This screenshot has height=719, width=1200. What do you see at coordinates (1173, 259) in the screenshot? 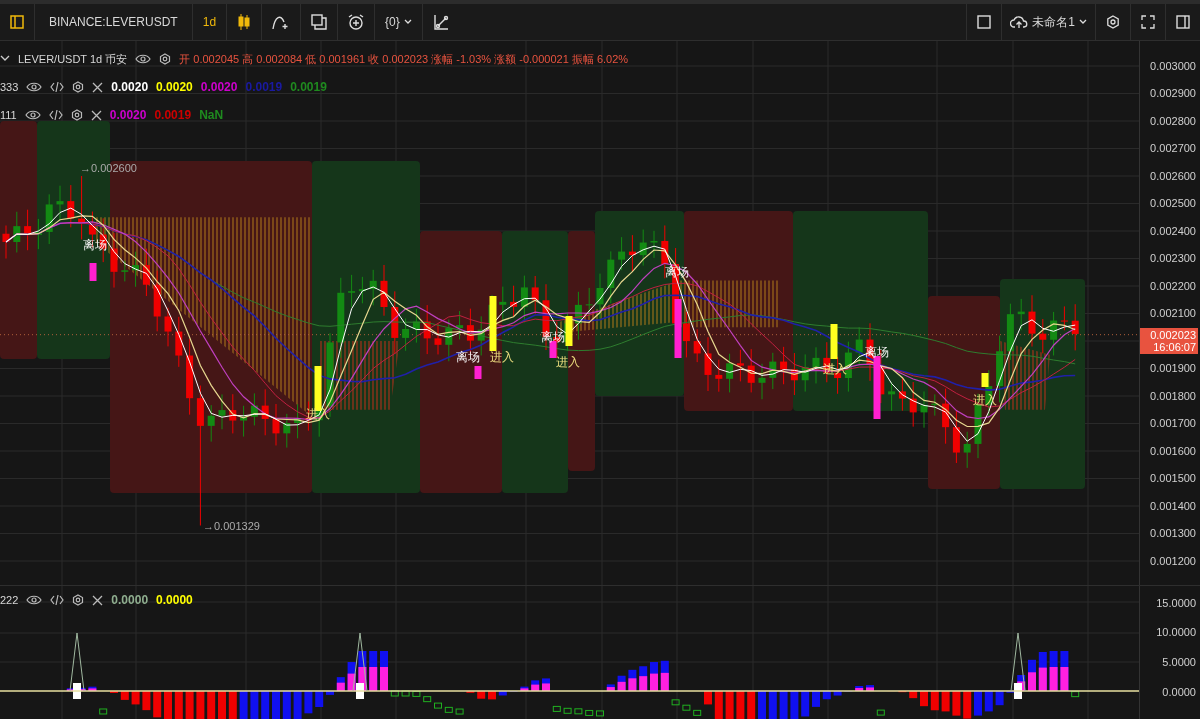
I see `price-axis-label: 0.002300` at bounding box center [1173, 259].